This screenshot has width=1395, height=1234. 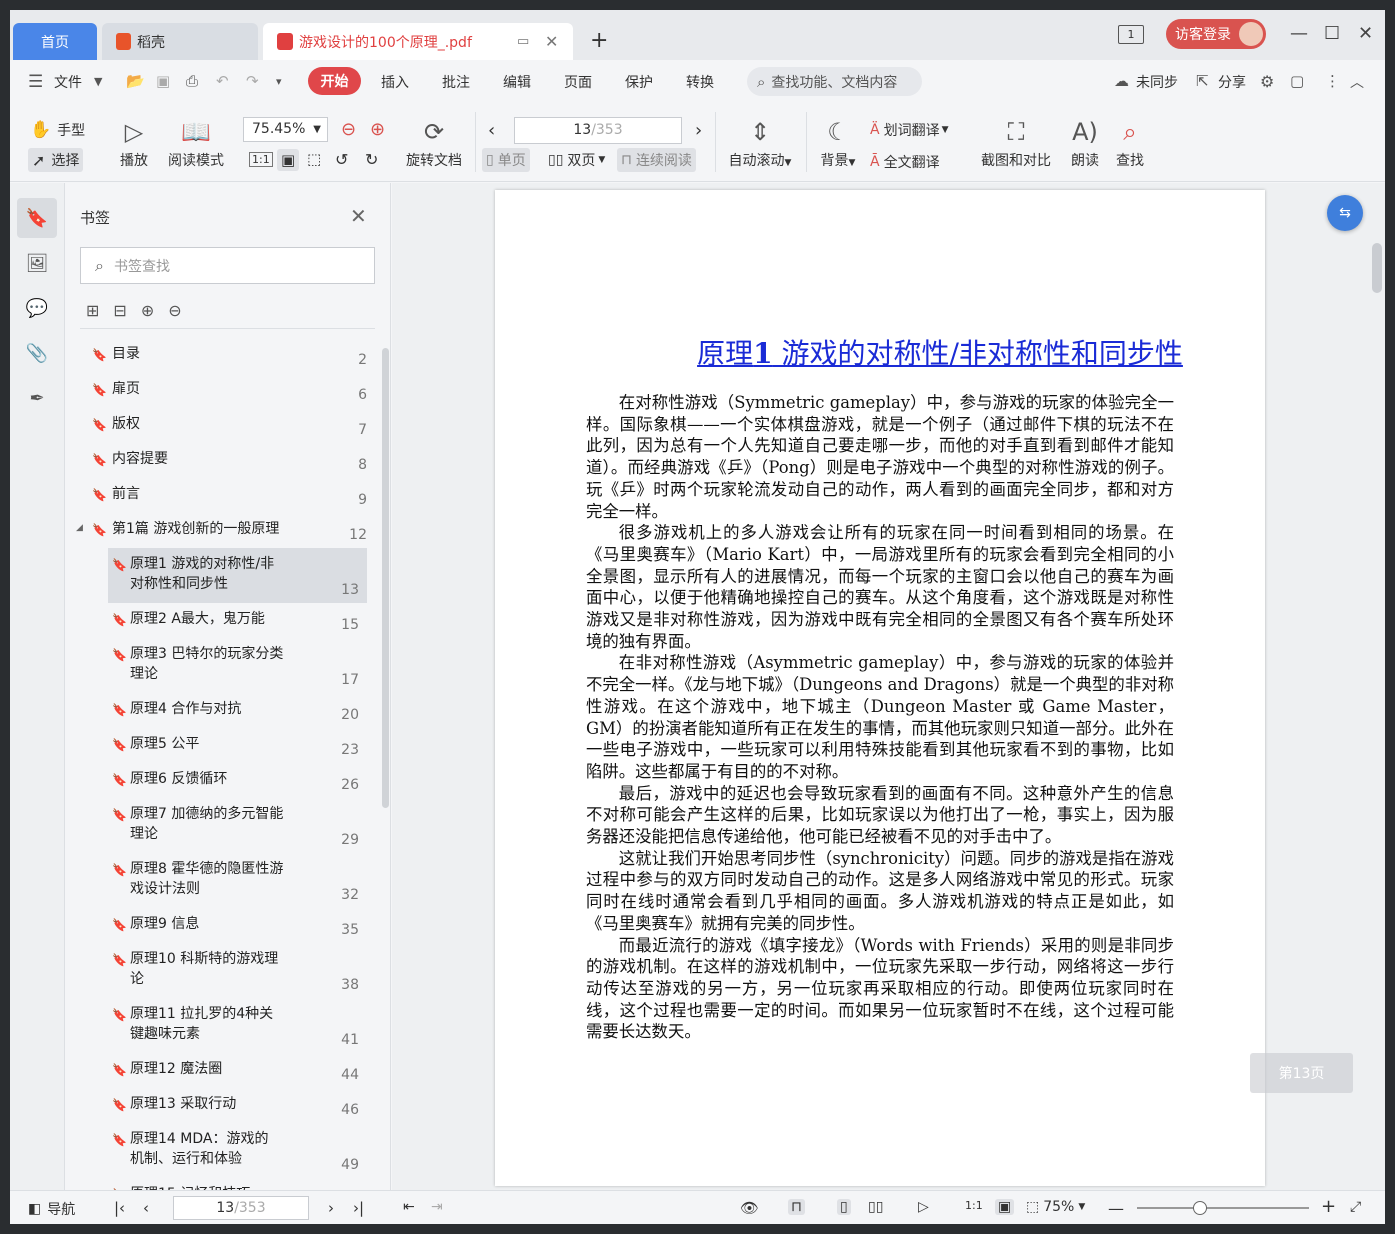 What do you see at coordinates (237, 745) in the screenshot?
I see `bookmark-subitem: 🔖 原理5 公平 23` at bounding box center [237, 745].